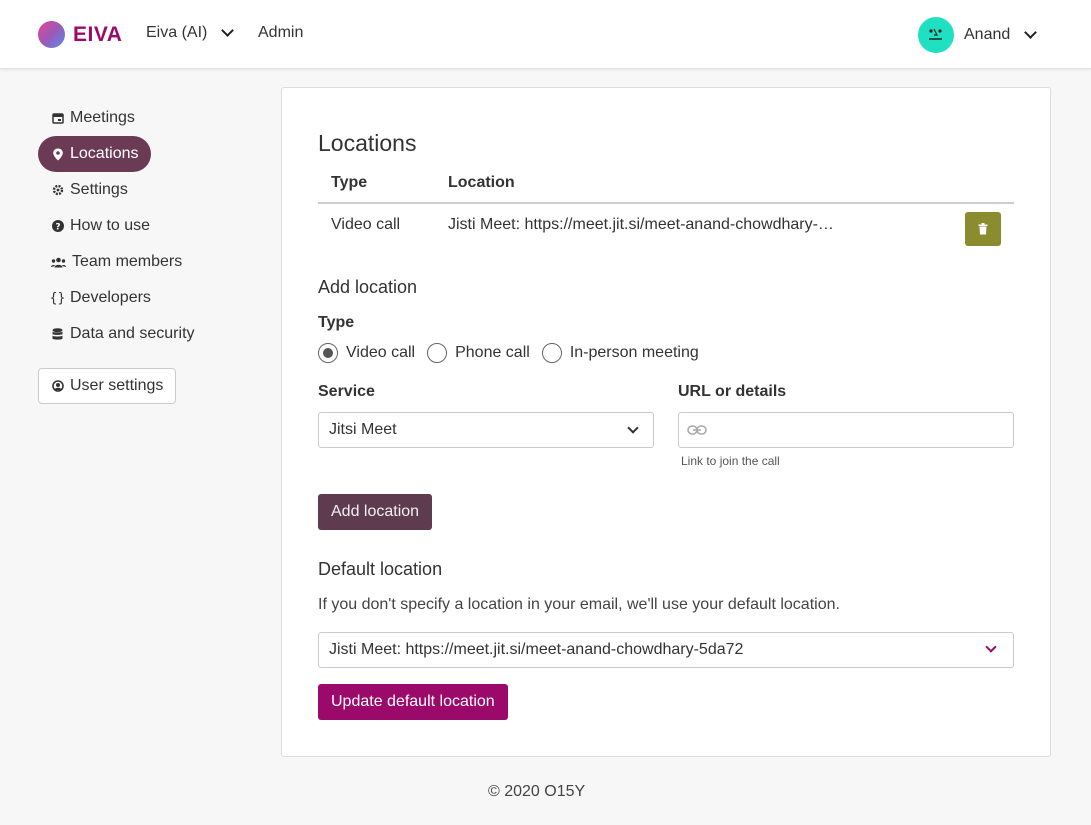  Describe the element at coordinates (486, 430) in the screenshot. I see `service-select: Jitsi Meet` at that location.